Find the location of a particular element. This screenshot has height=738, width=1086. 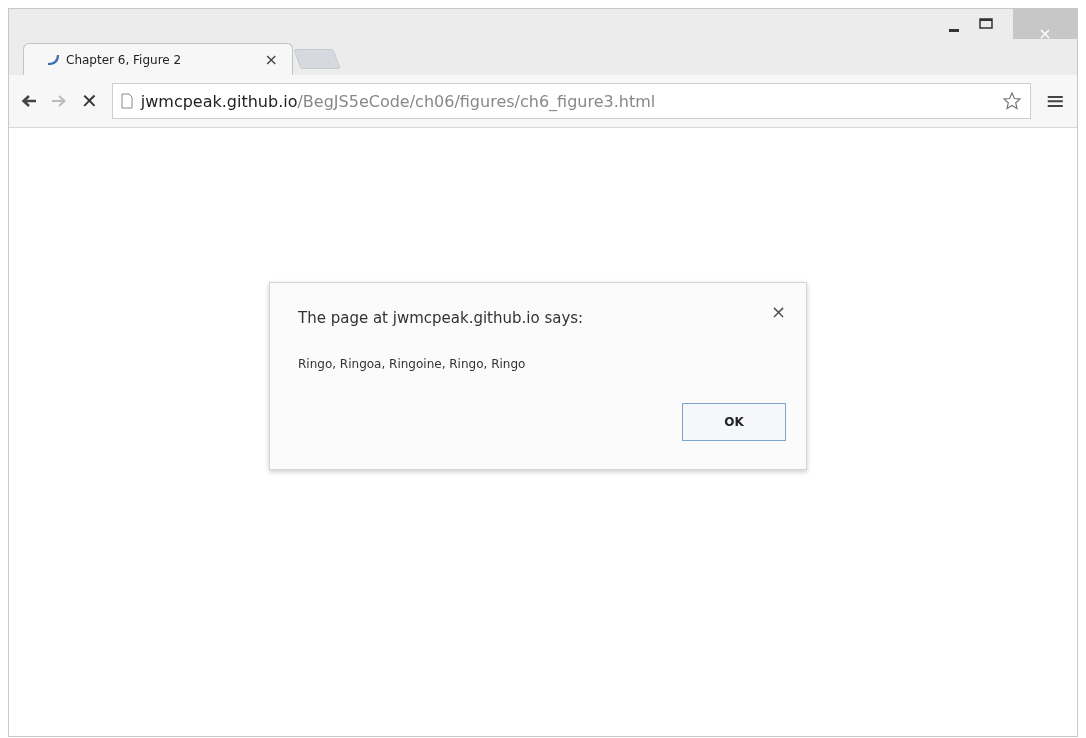

tab-title: Chapter 6, Figure 2 is located at coordinates (124, 59).